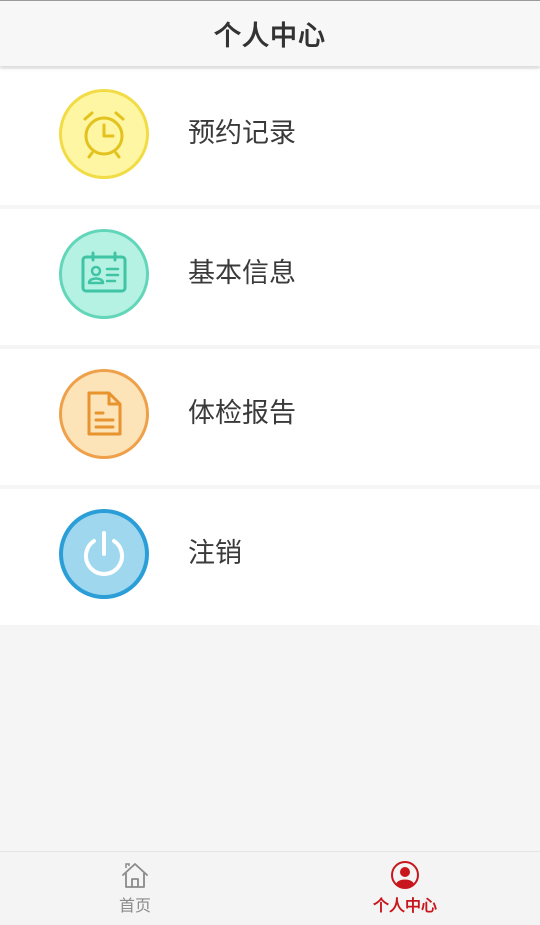  I want to click on user-icon, so click(405, 875).